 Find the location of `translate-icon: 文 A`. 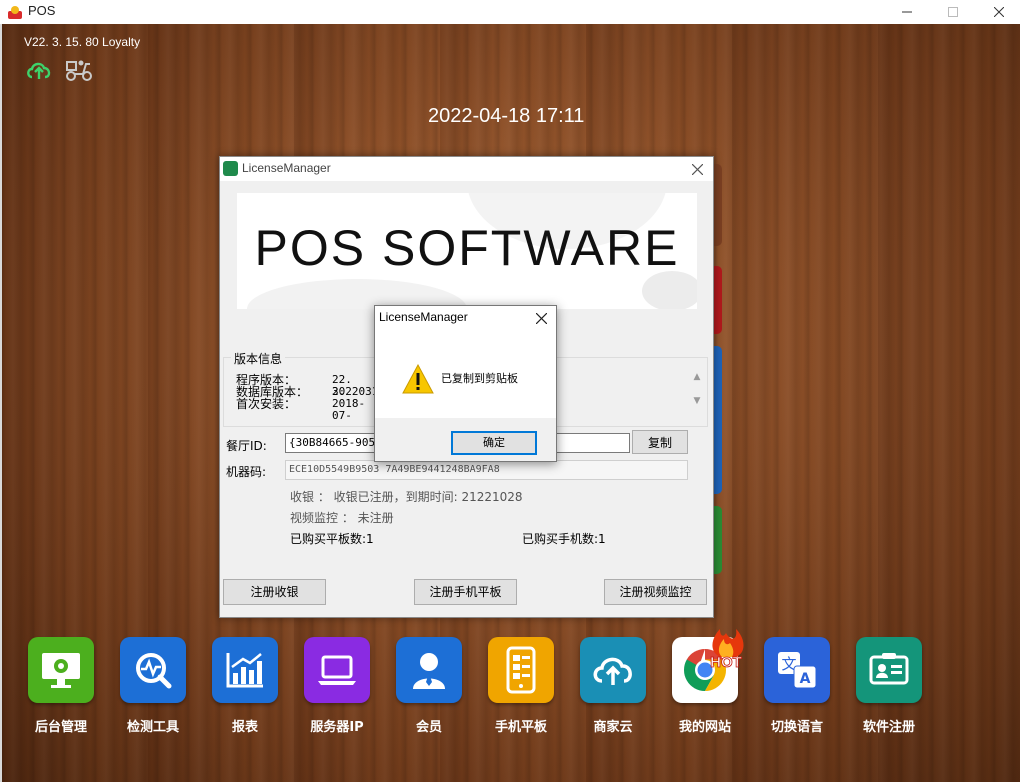

translate-icon: 文 A is located at coordinates (797, 670).